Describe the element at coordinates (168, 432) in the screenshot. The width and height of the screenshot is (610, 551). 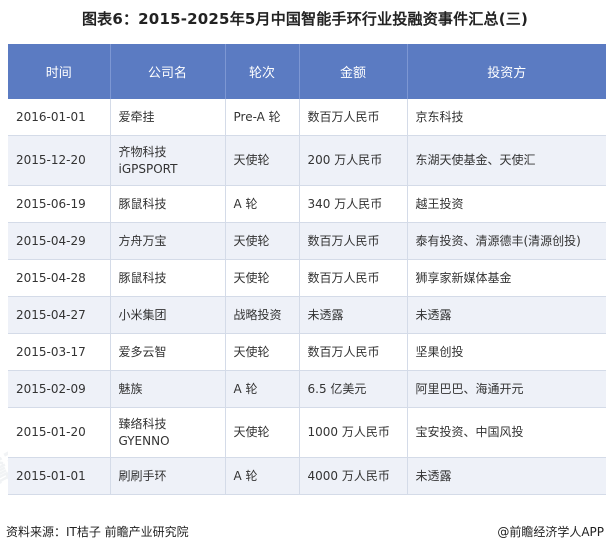
I see `cell-company: 臻络科技 GYENNO` at that location.